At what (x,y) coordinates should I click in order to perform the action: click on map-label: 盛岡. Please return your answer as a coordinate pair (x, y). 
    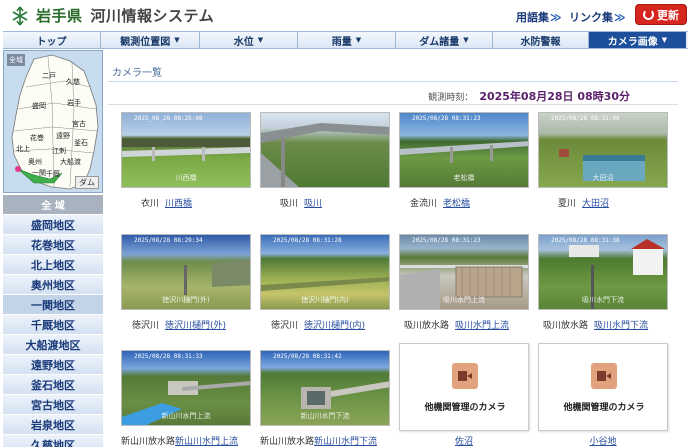
    Looking at the image, I should click on (39, 106).